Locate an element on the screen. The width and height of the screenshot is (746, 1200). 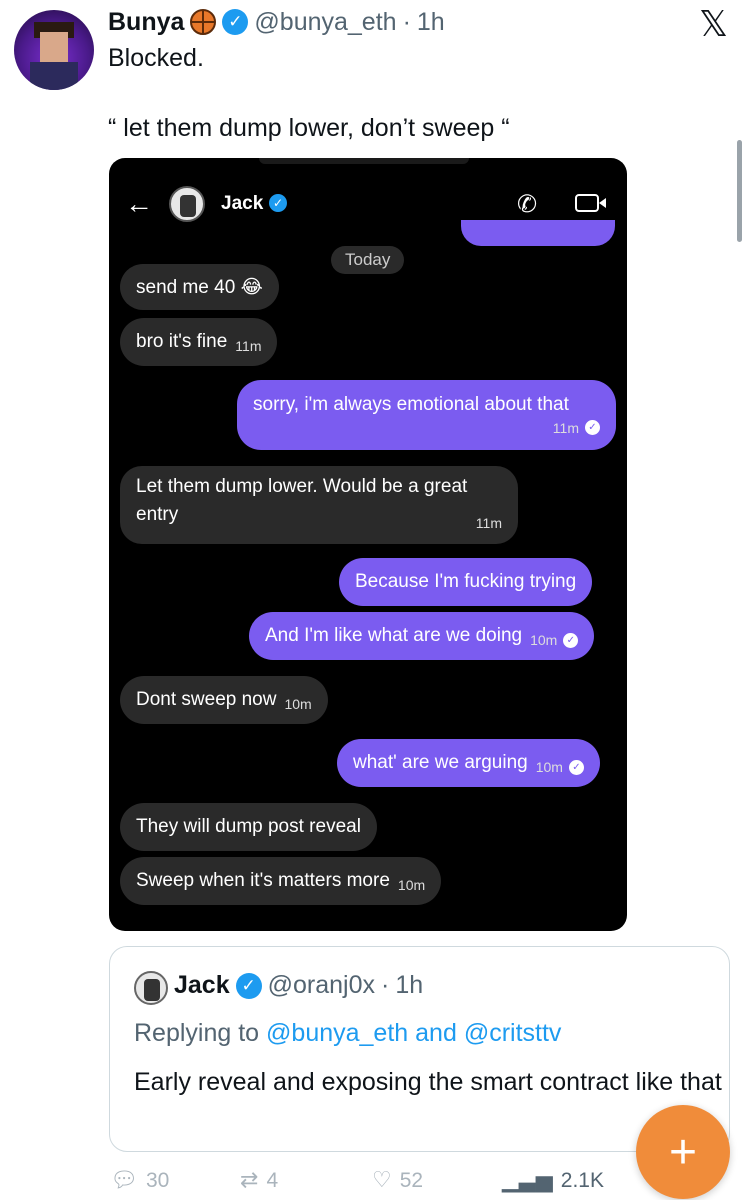
message-bubble: And I'm like what are we doing 10m ✓ is located at coordinates (422, 636).